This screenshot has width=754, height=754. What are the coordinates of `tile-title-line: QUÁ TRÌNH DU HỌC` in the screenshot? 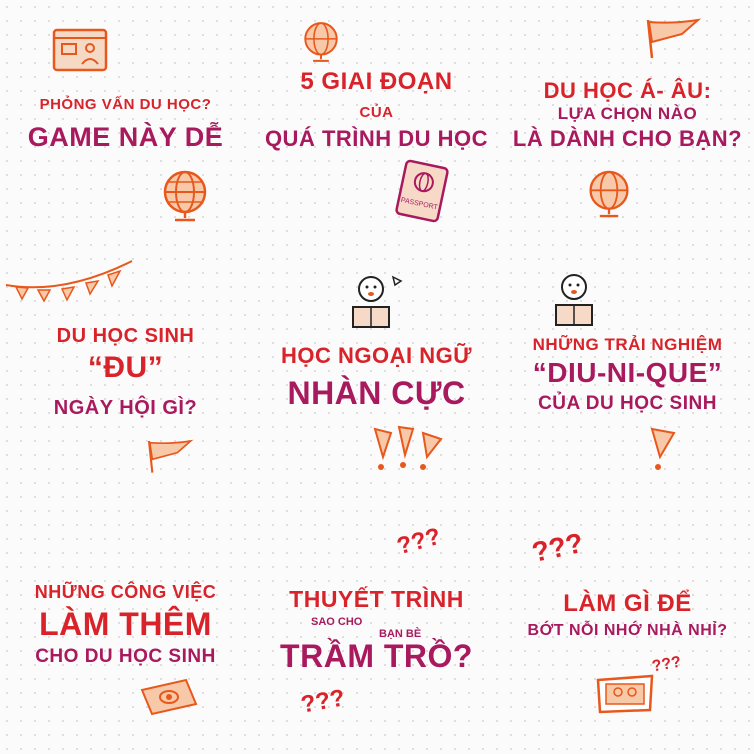 It's located at (376, 138).